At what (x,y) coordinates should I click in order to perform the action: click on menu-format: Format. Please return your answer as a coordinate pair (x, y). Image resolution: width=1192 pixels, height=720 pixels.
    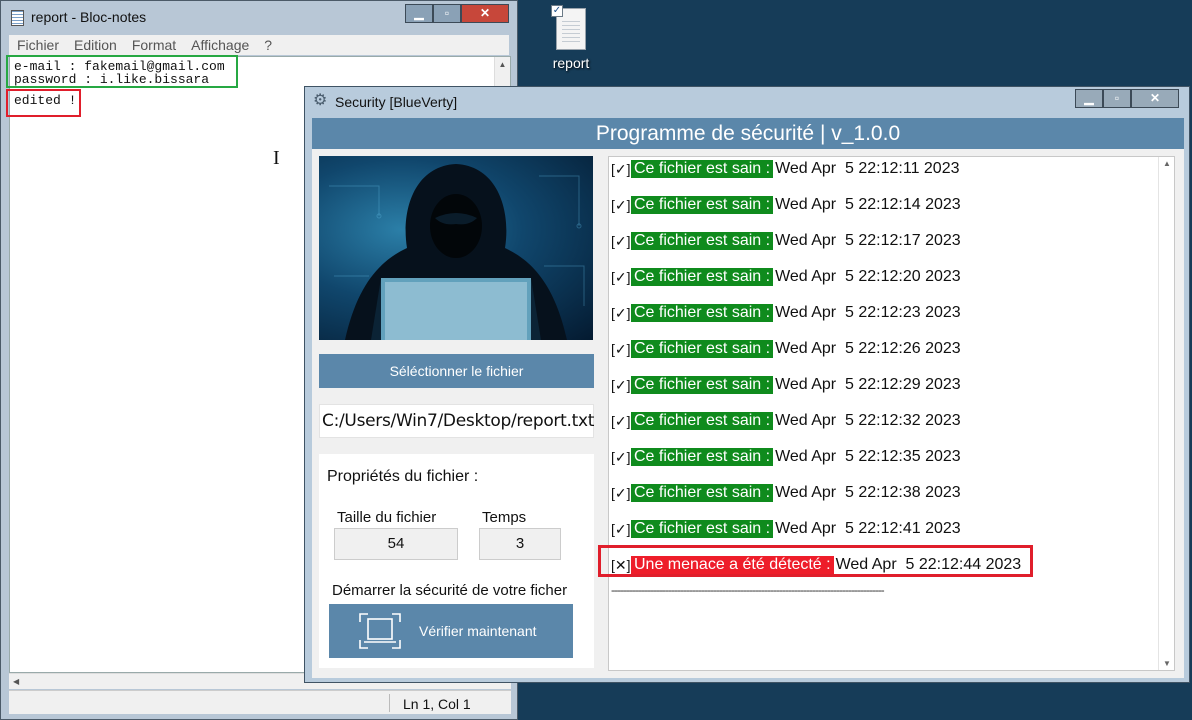
    Looking at the image, I should click on (154, 45).